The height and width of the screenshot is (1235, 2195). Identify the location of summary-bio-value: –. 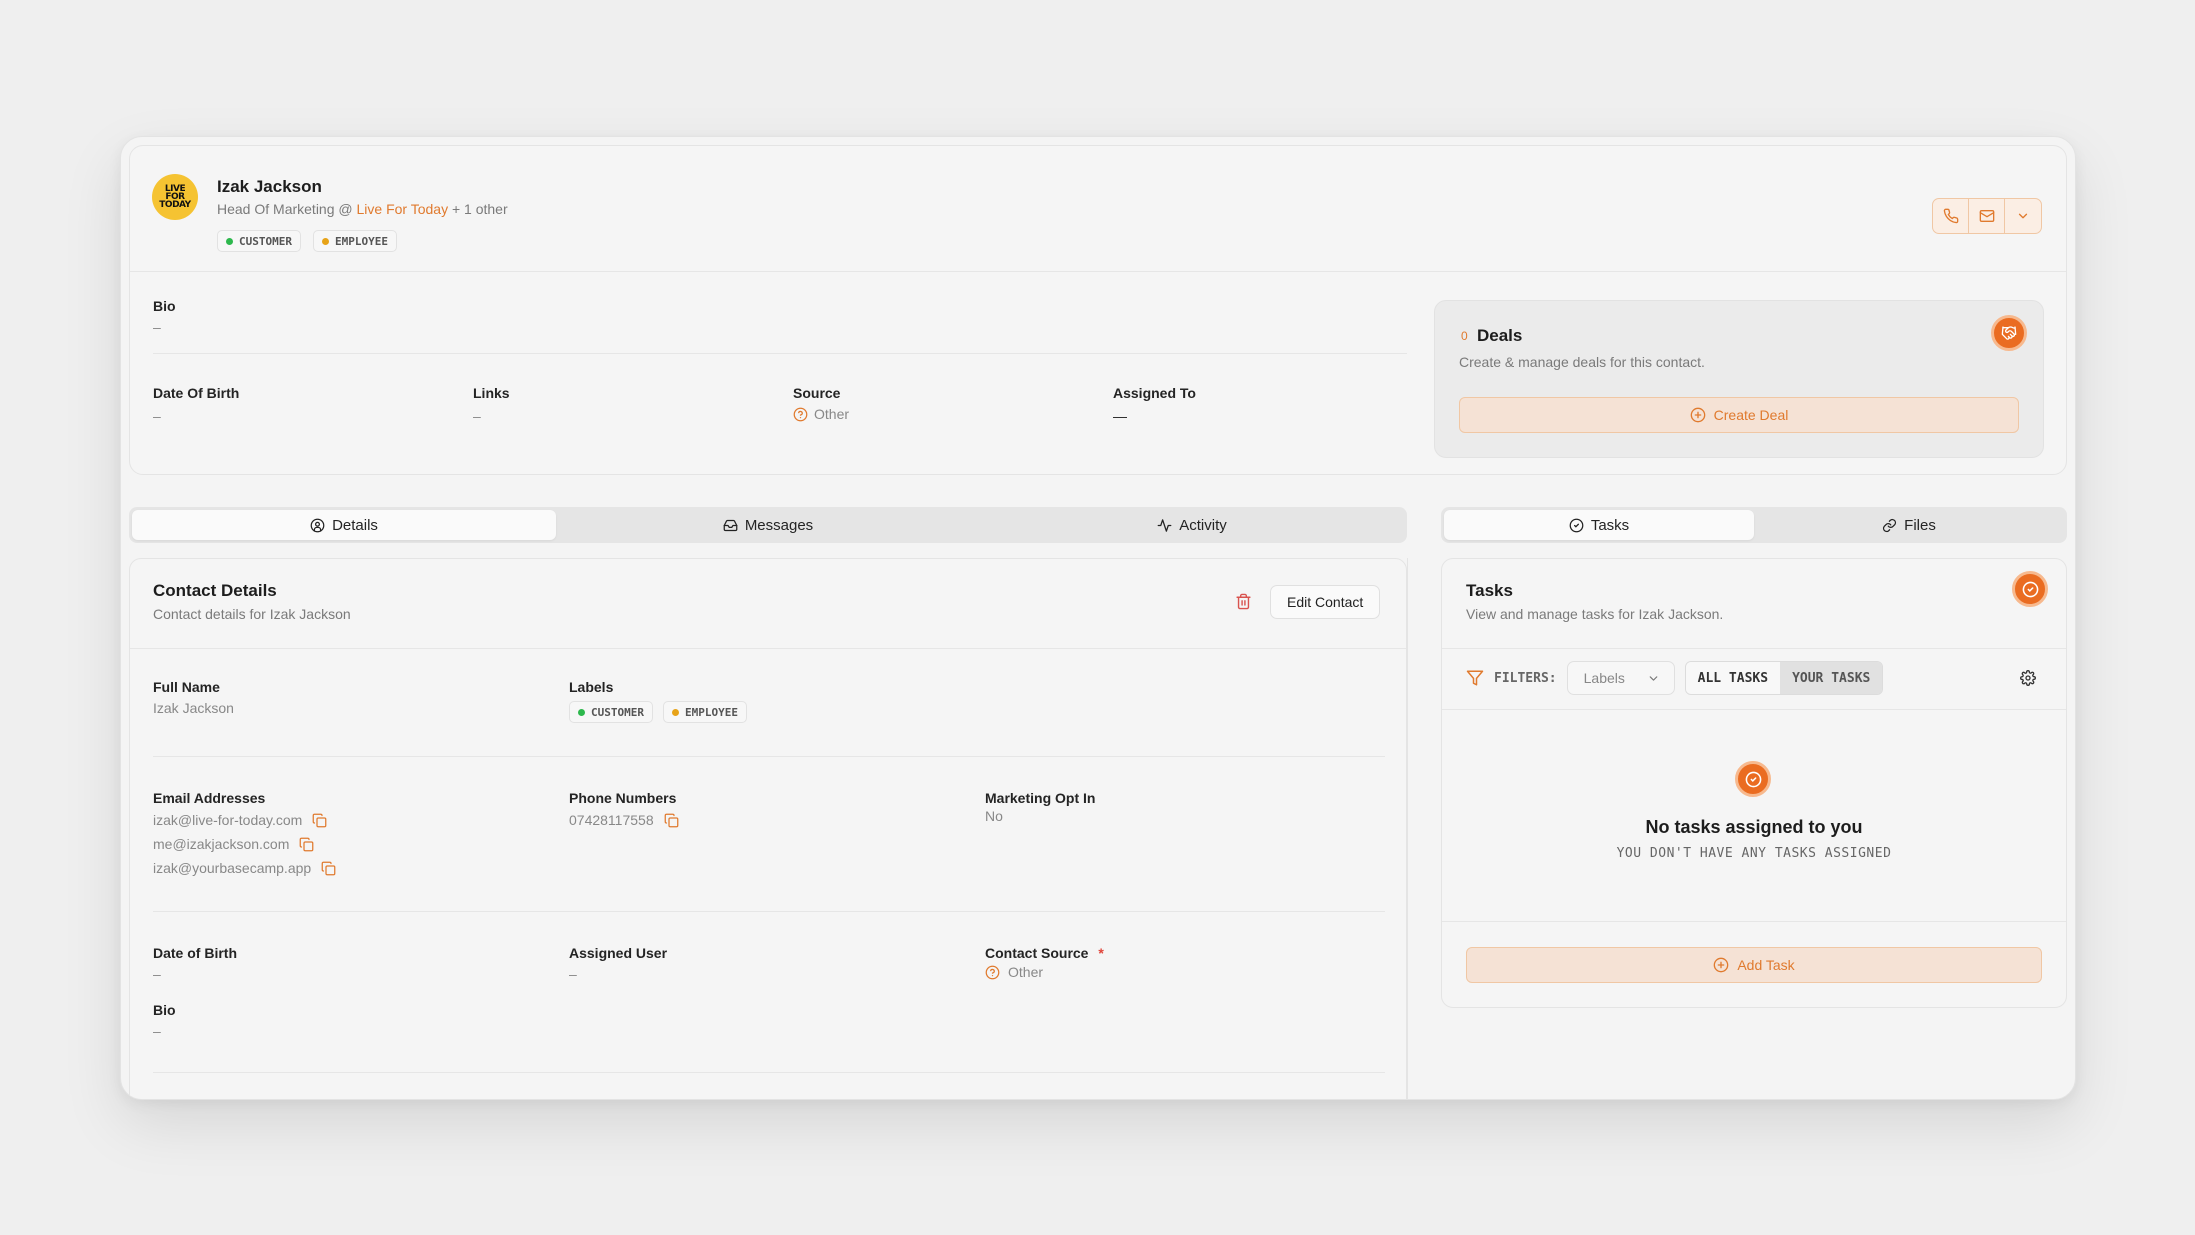
(157, 327).